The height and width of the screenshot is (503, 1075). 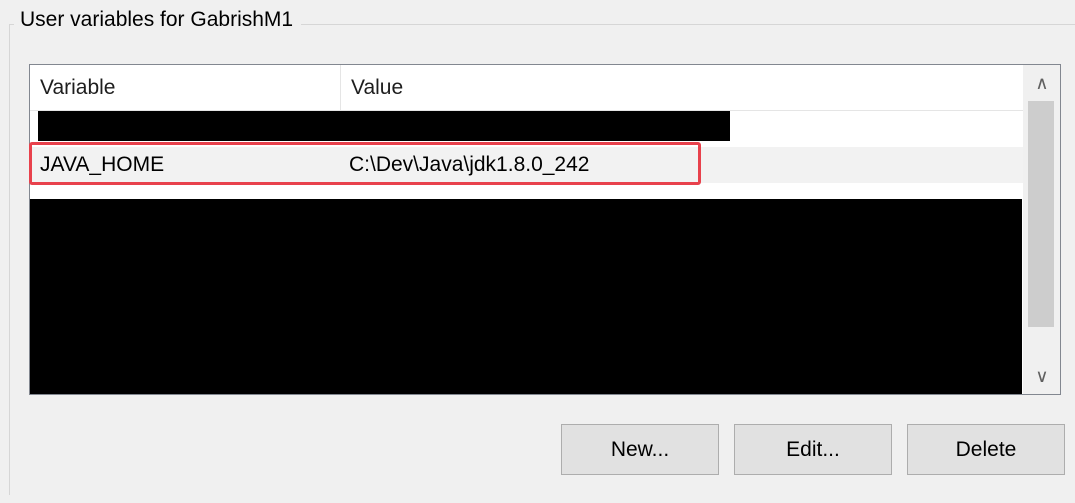 I want to click on redacted-row, so click(x=384, y=126).